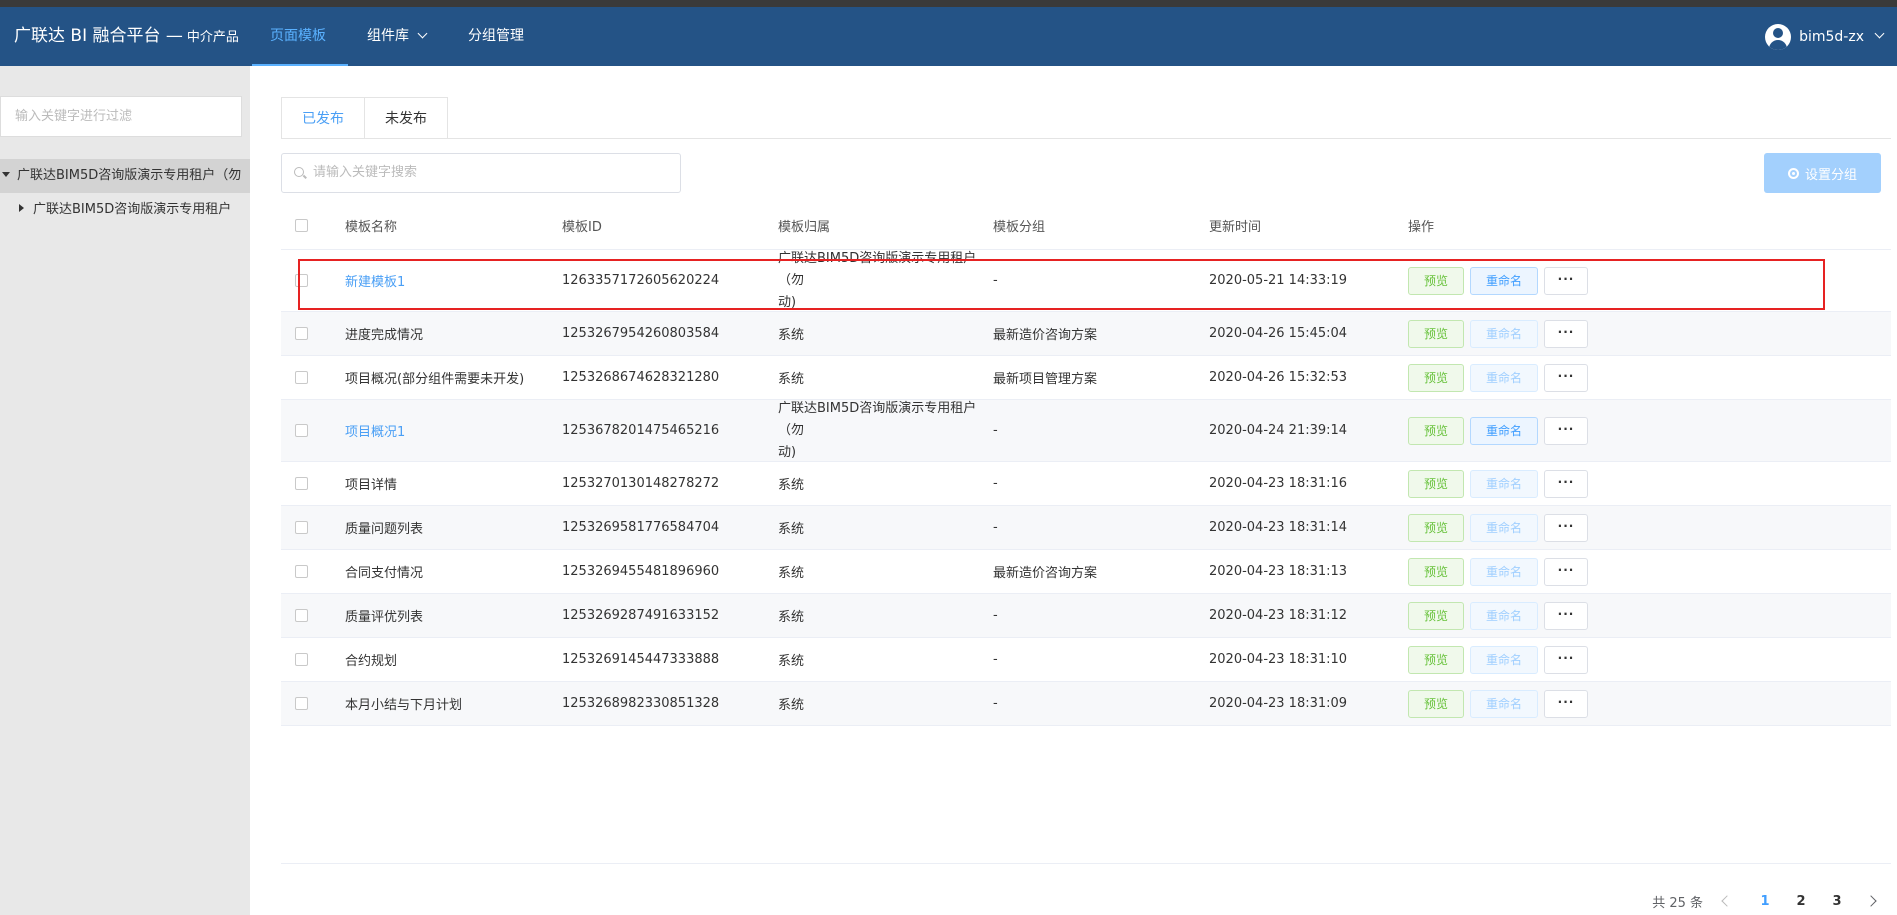  What do you see at coordinates (406, 118) in the screenshot?
I see `tab-unpublished: 未发布` at bounding box center [406, 118].